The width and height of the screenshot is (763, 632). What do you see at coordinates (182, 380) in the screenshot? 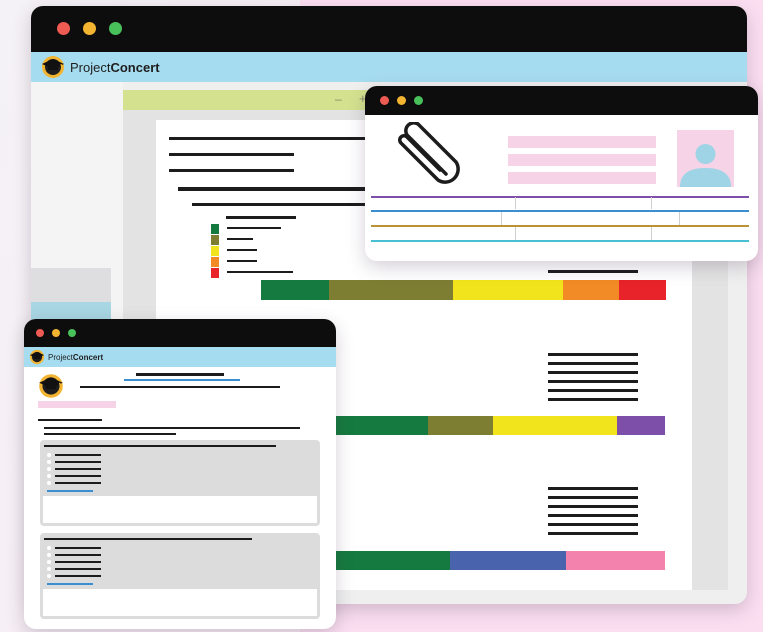
I see `mobile-link` at bounding box center [182, 380].